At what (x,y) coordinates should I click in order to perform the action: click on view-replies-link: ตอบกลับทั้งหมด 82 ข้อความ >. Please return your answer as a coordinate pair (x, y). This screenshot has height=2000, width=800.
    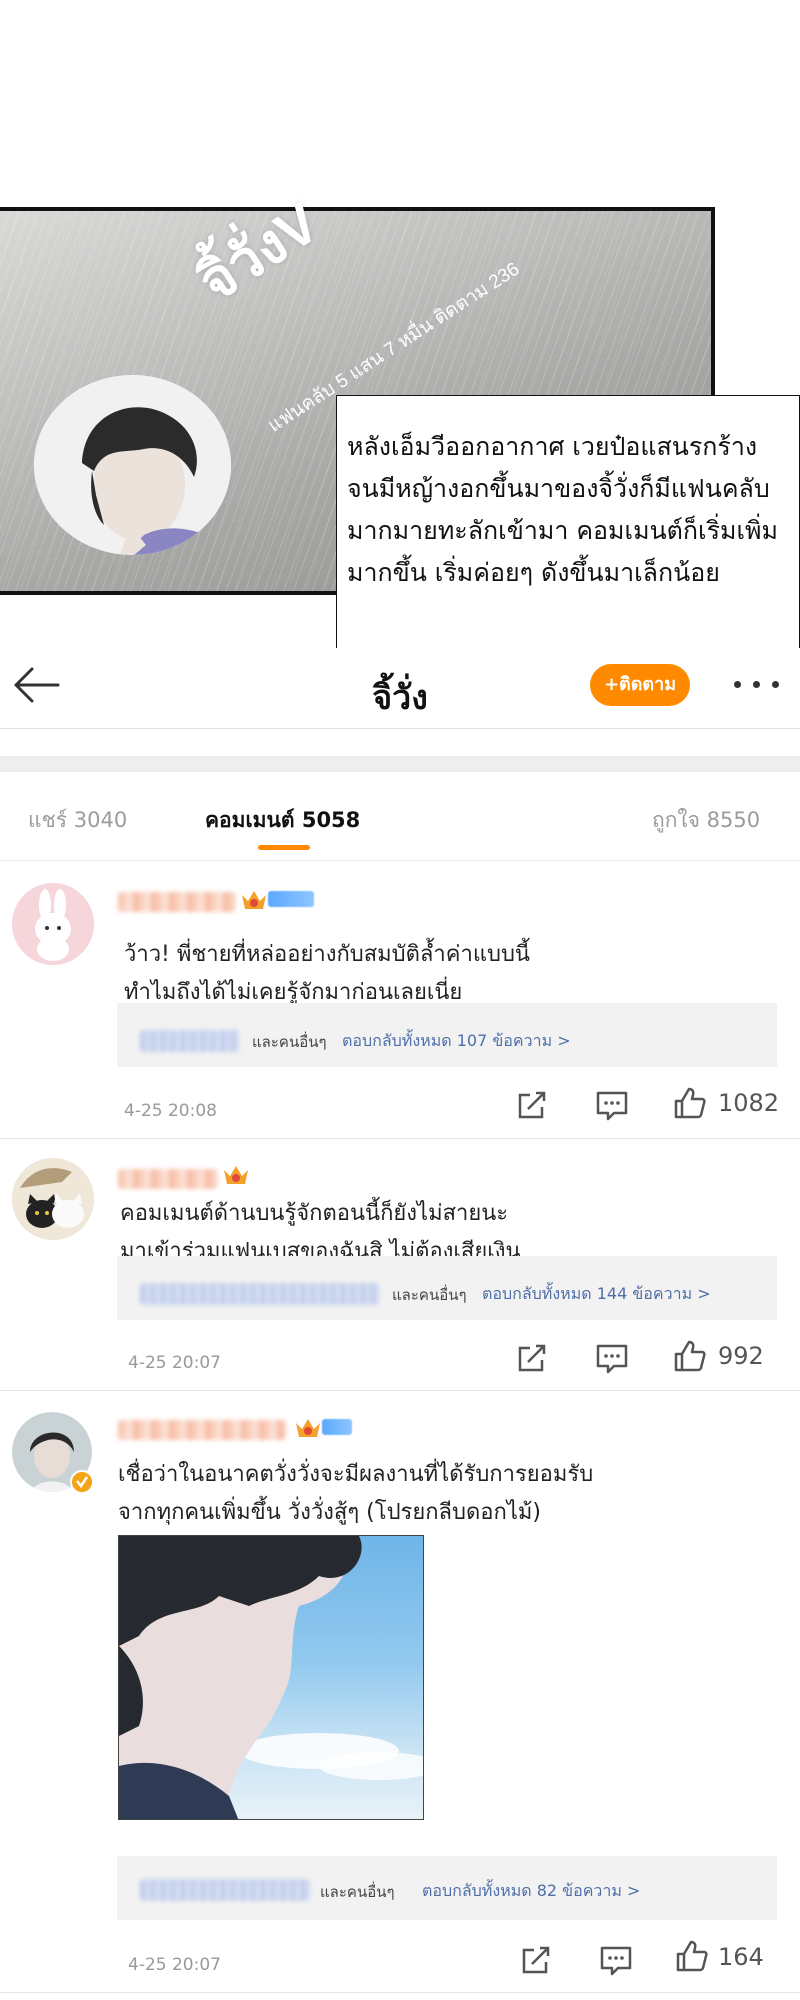
    Looking at the image, I should click on (531, 1891).